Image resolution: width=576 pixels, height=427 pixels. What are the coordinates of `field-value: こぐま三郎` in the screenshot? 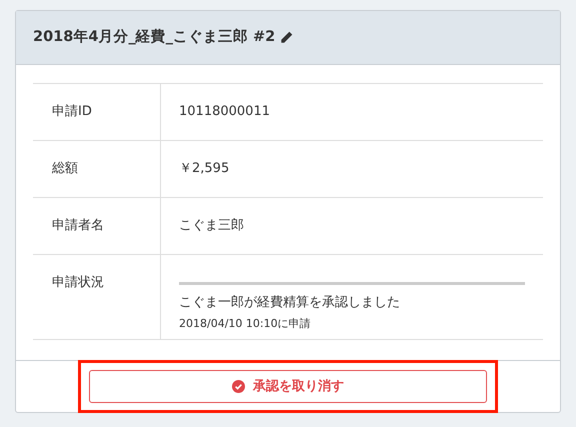 It's located at (211, 225).